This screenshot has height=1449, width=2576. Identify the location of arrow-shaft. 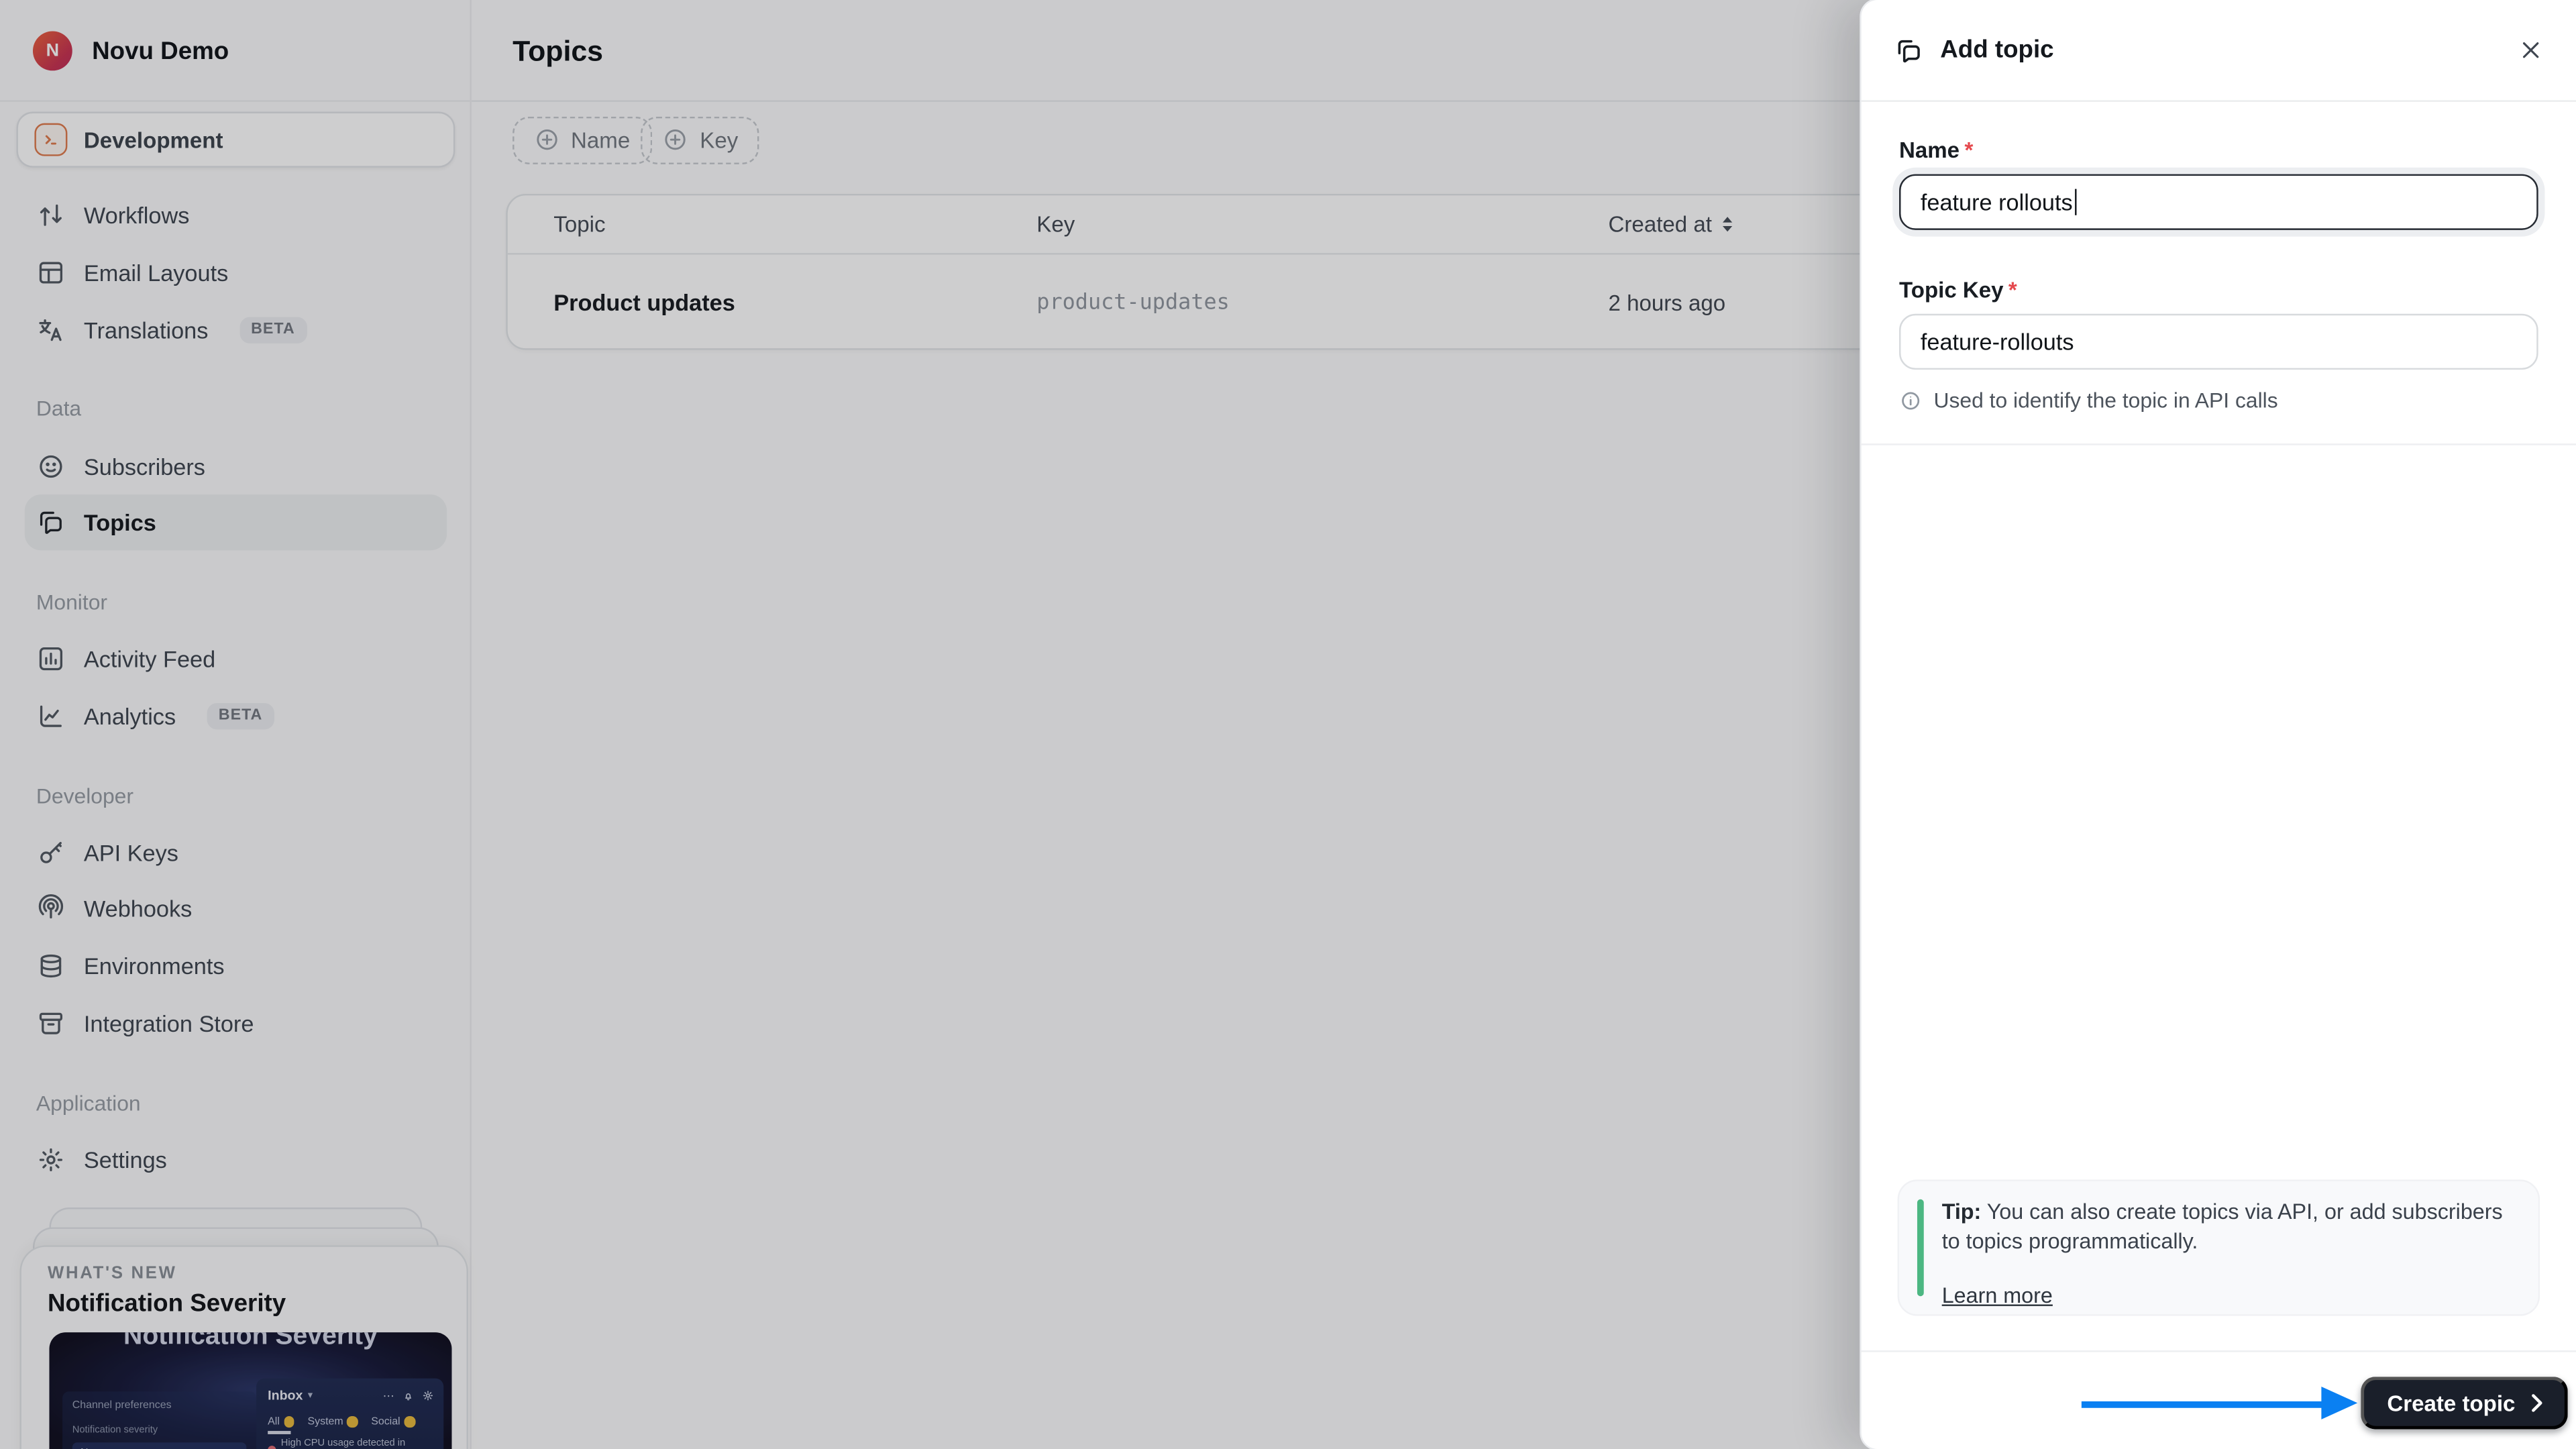
(2202, 1404).